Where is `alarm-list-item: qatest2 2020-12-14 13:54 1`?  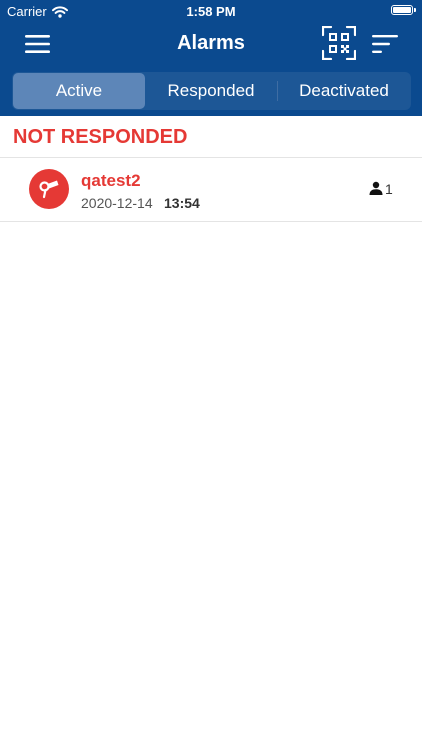
alarm-list-item: qatest2 2020-12-14 13:54 1 is located at coordinates (211, 189).